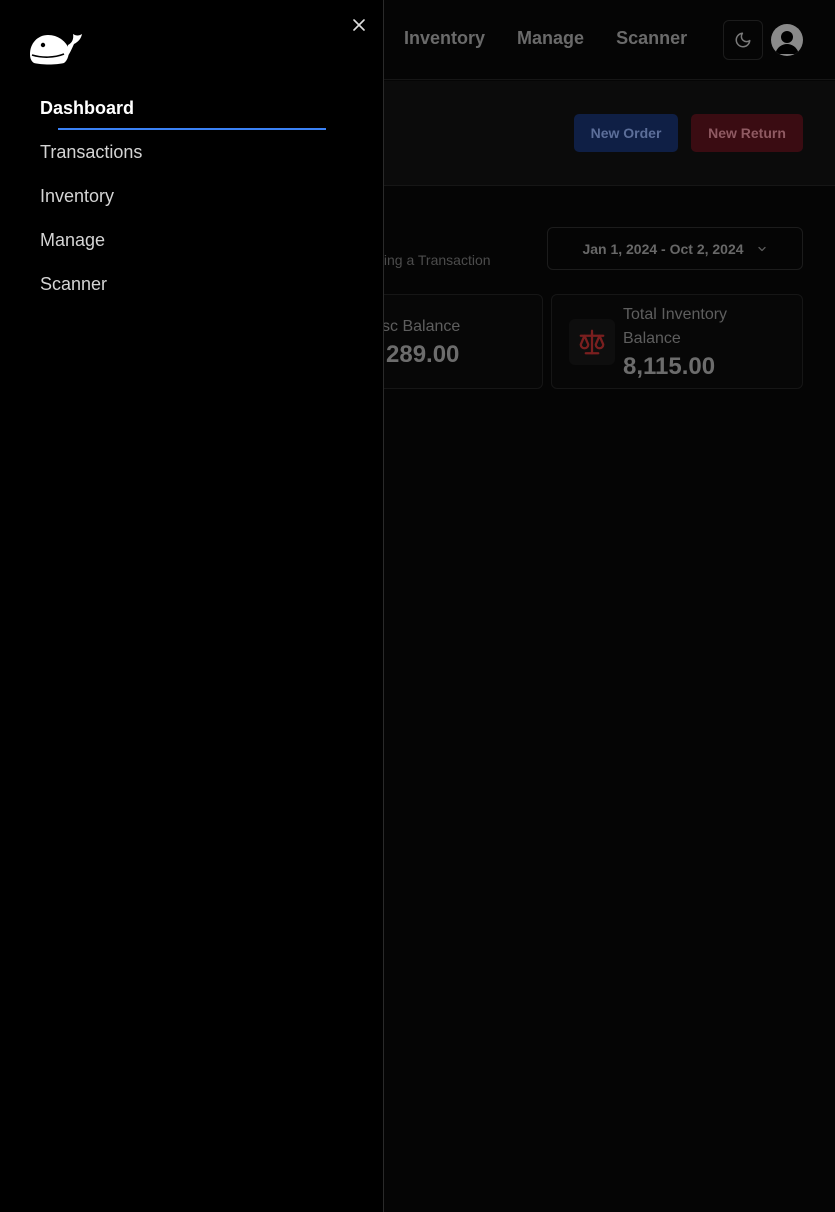  I want to click on drawer-item-scanner: Scanner, so click(190, 294).